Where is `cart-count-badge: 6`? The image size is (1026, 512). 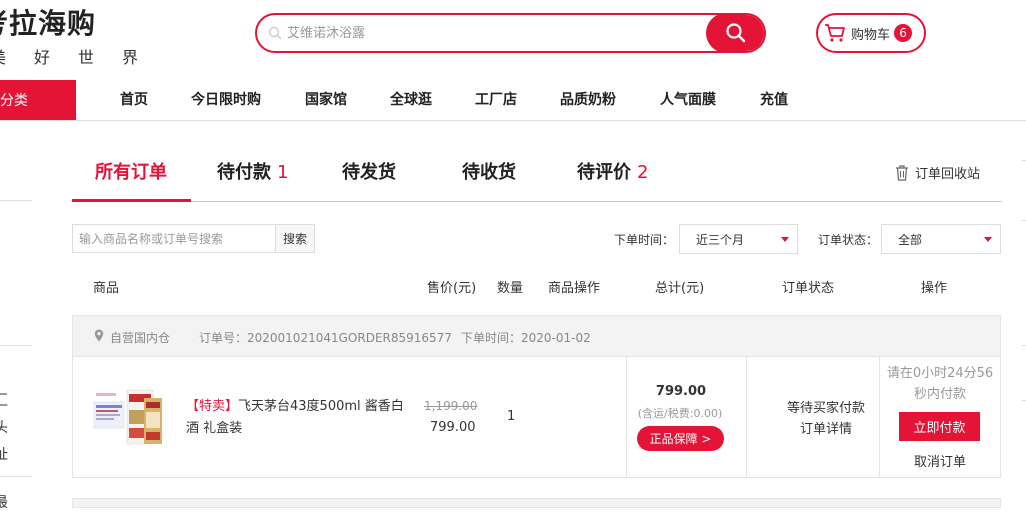
cart-count-badge: 6 is located at coordinates (903, 33).